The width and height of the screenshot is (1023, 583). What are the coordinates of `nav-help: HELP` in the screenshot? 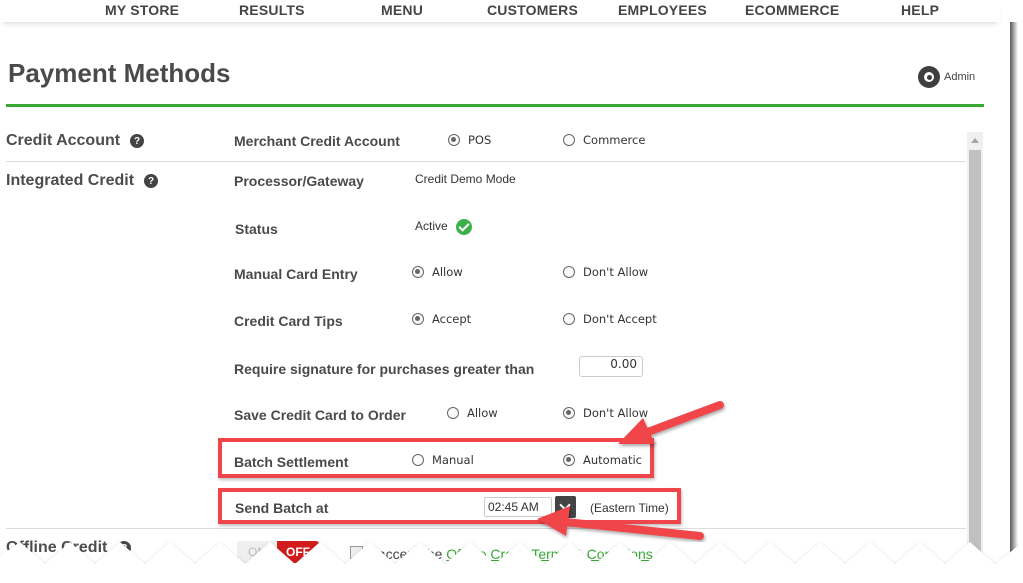 It's located at (920, 10).